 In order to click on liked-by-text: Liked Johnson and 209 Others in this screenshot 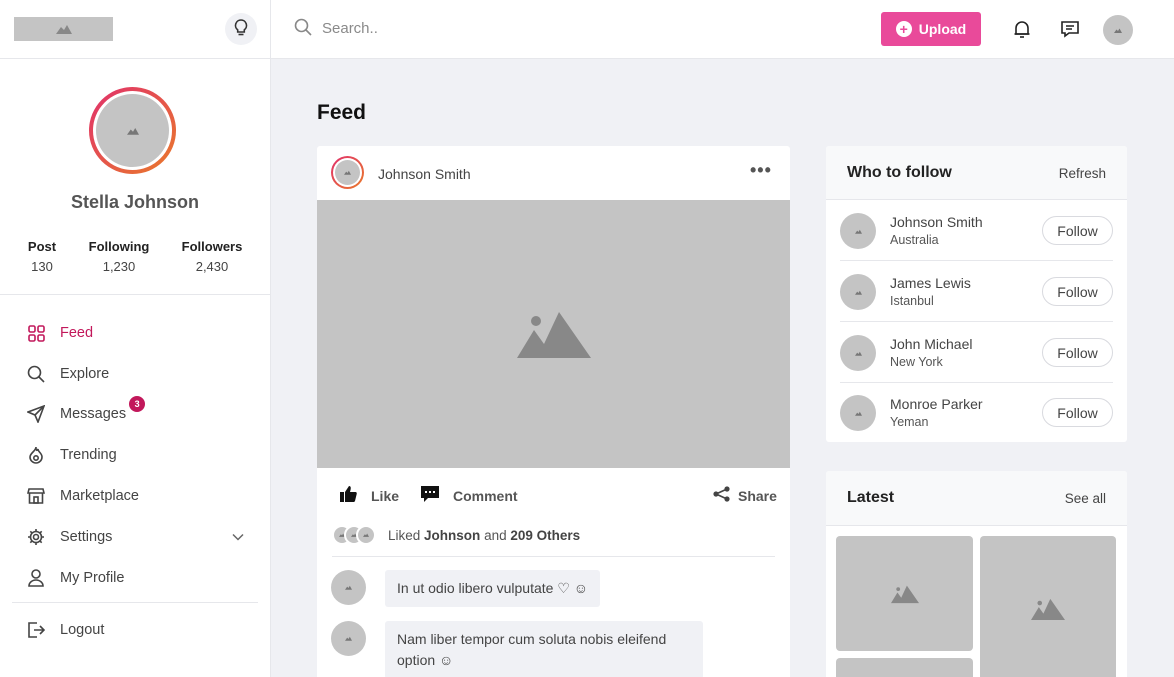, I will do `click(484, 535)`.